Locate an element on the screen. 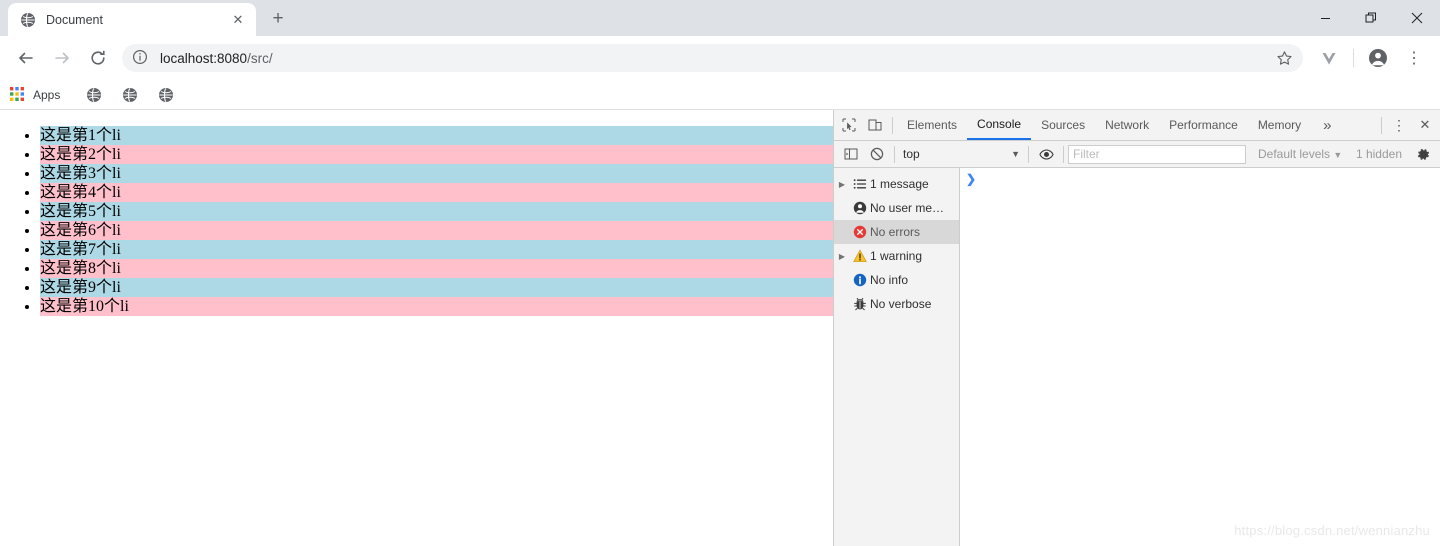 The image size is (1440, 546). profile-avatar-icon is located at coordinates (1378, 58).